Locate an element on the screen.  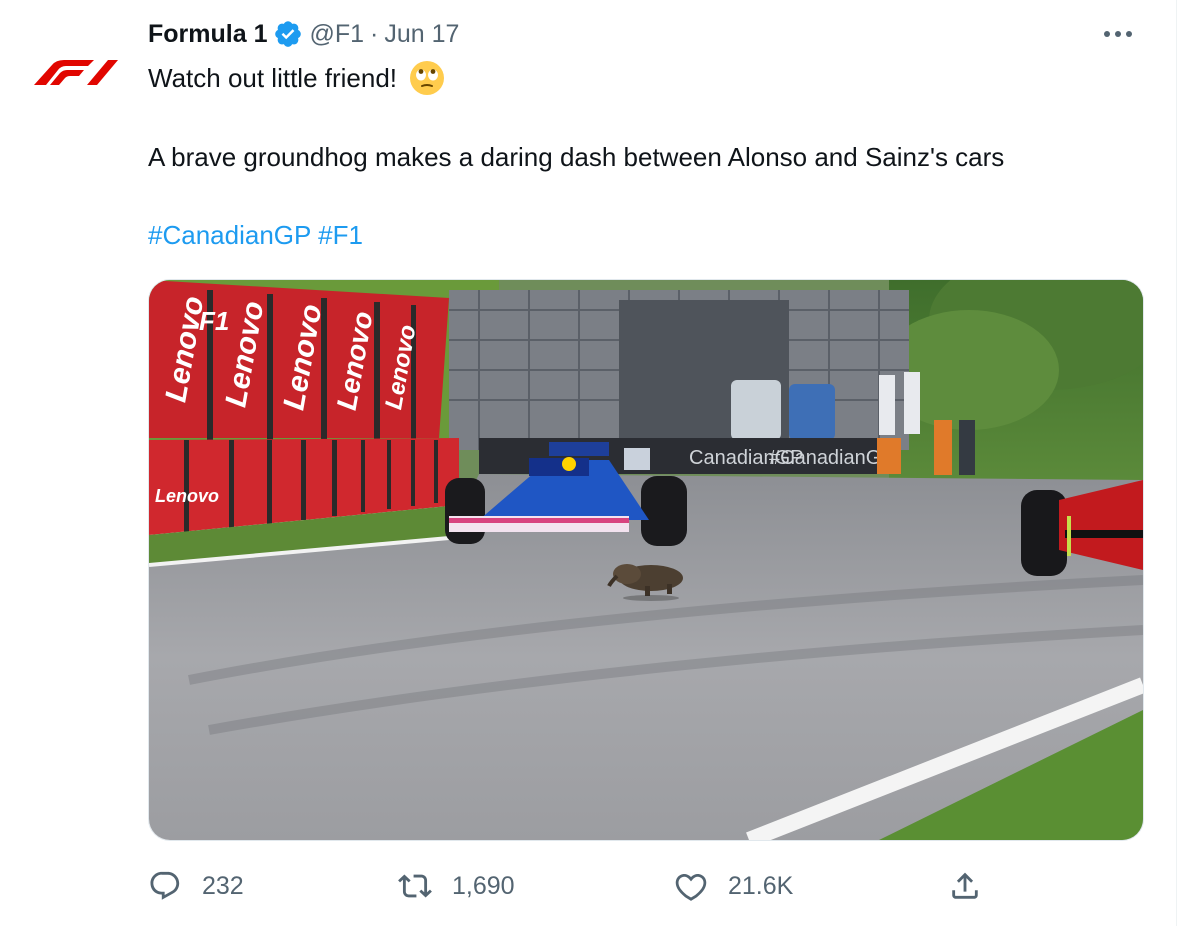
hashtag-f1: #F1 is located at coordinates (340, 235).